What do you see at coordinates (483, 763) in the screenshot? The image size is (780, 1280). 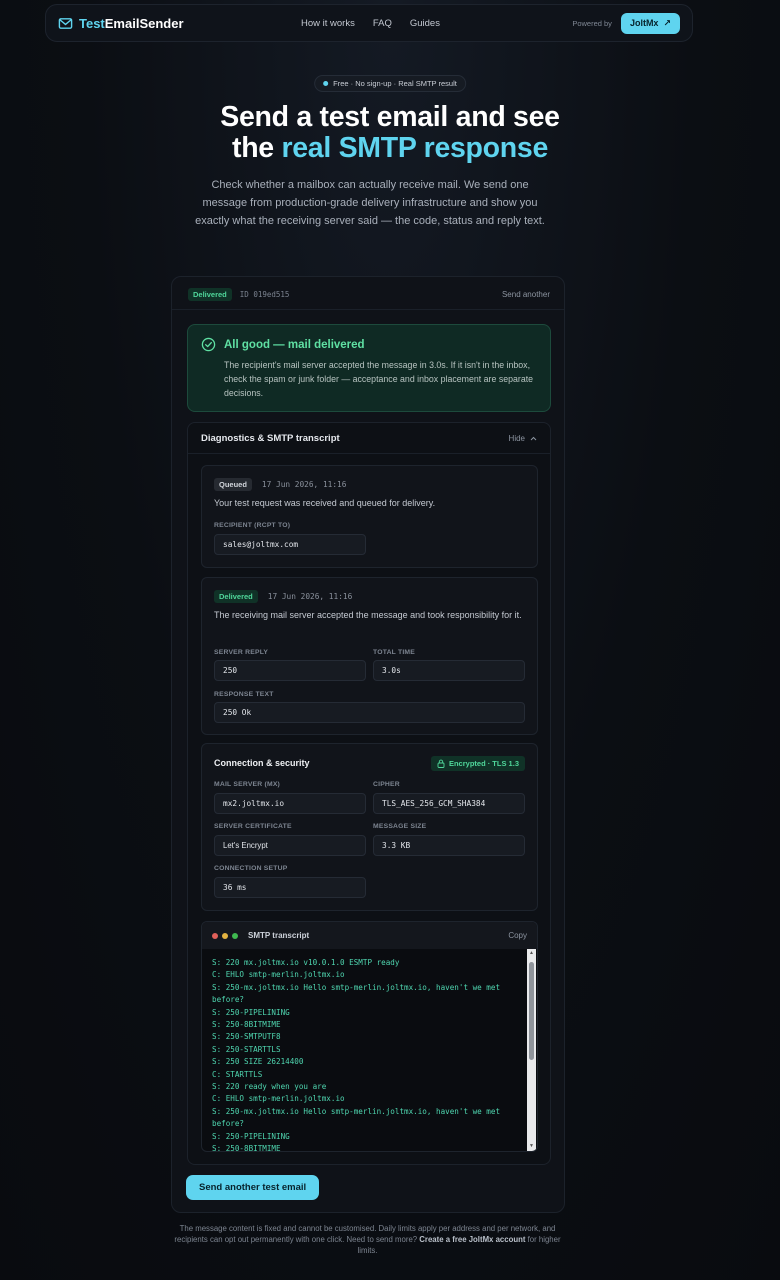 I see `encrypted-badge-label: Encrypted · TLS 1.3` at bounding box center [483, 763].